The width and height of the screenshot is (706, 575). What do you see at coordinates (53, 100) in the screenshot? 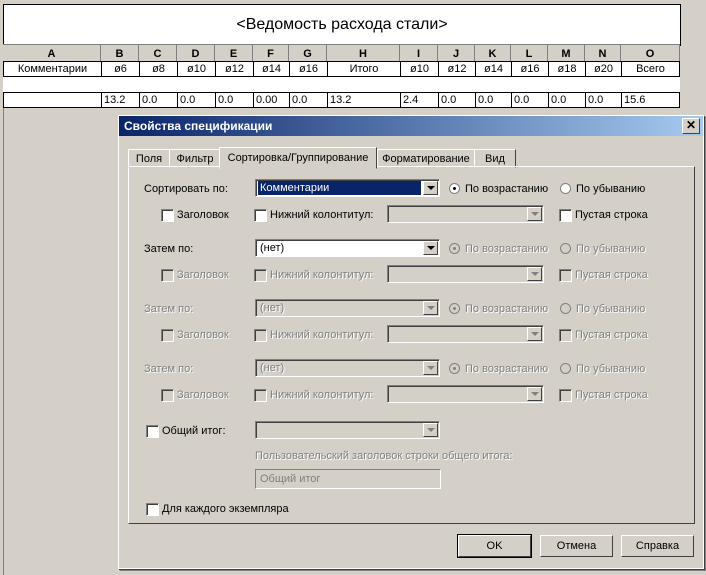
I see `value-cell` at bounding box center [53, 100].